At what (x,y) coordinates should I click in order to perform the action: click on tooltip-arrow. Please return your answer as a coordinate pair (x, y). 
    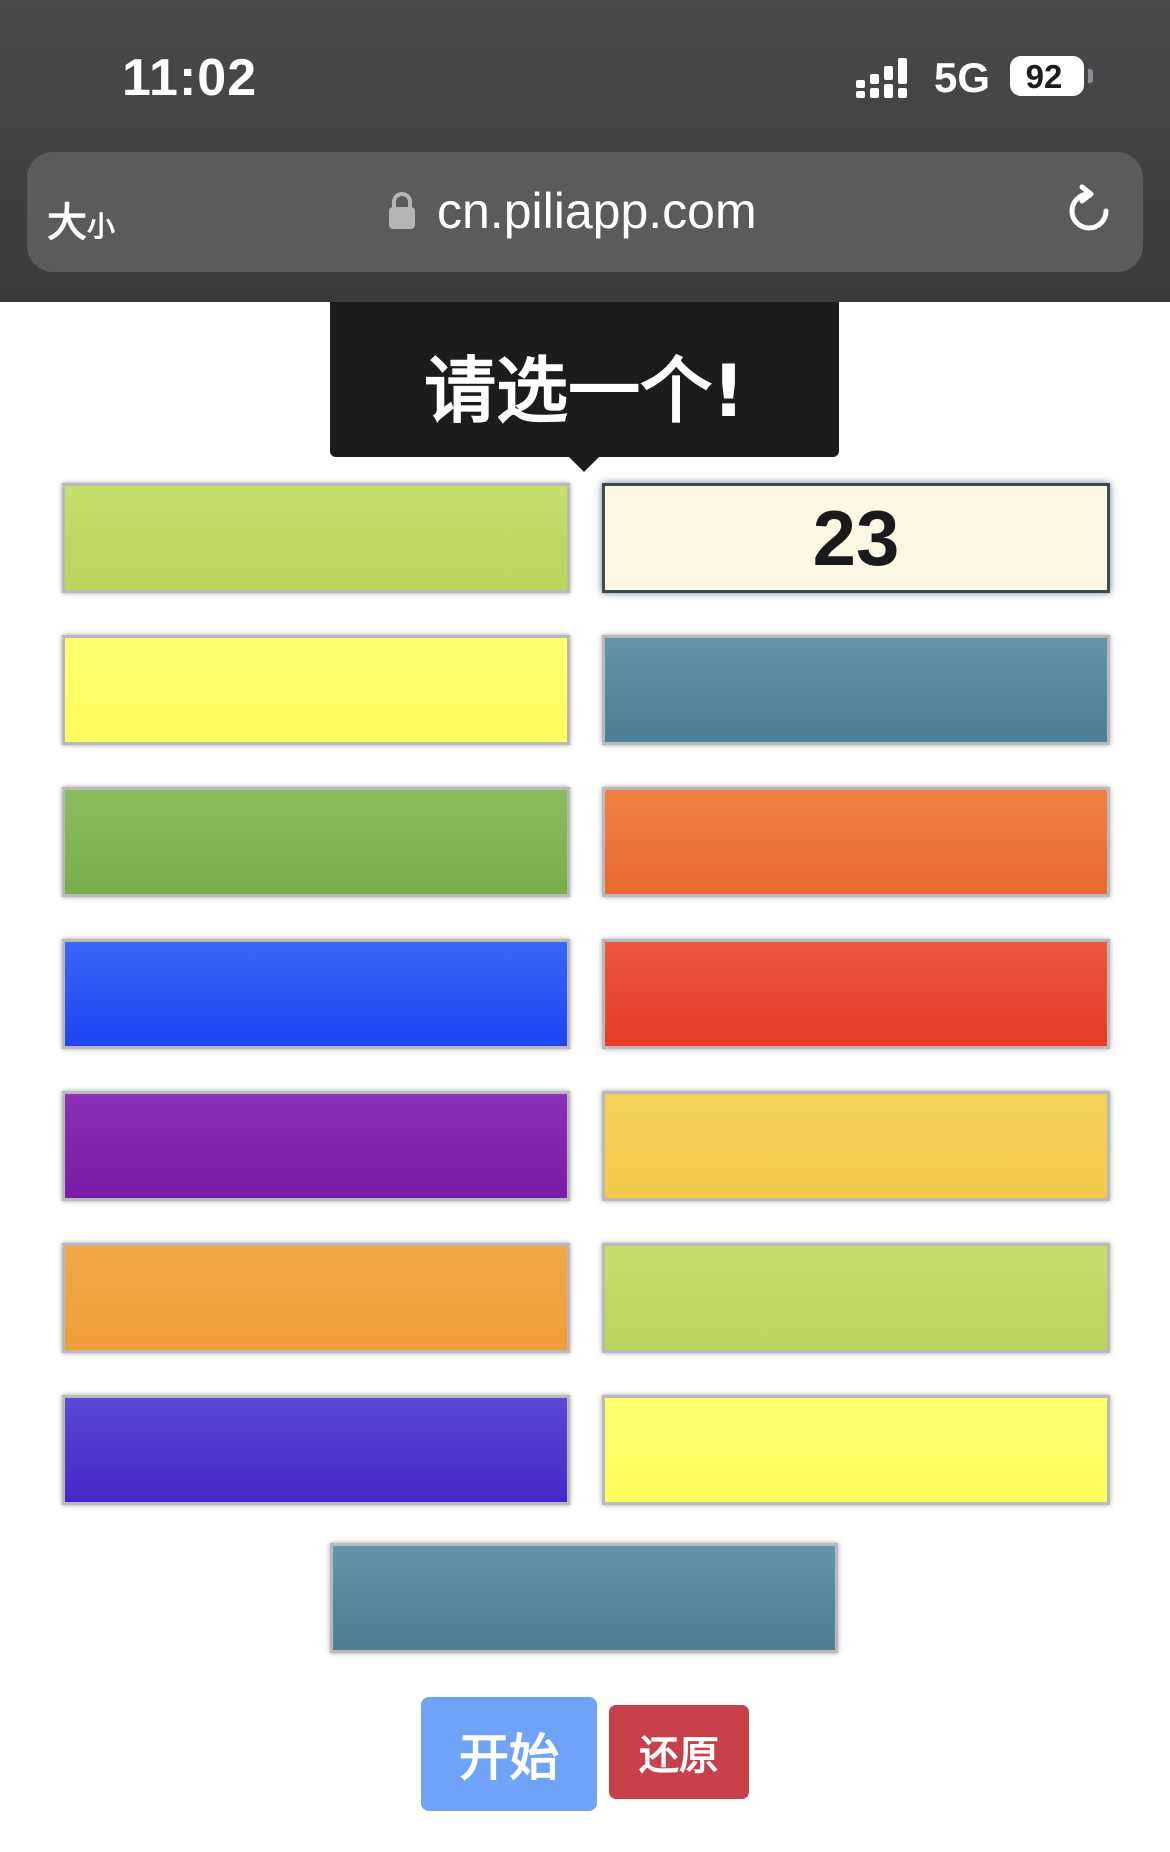
    Looking at the image, I should click on (584, 464).